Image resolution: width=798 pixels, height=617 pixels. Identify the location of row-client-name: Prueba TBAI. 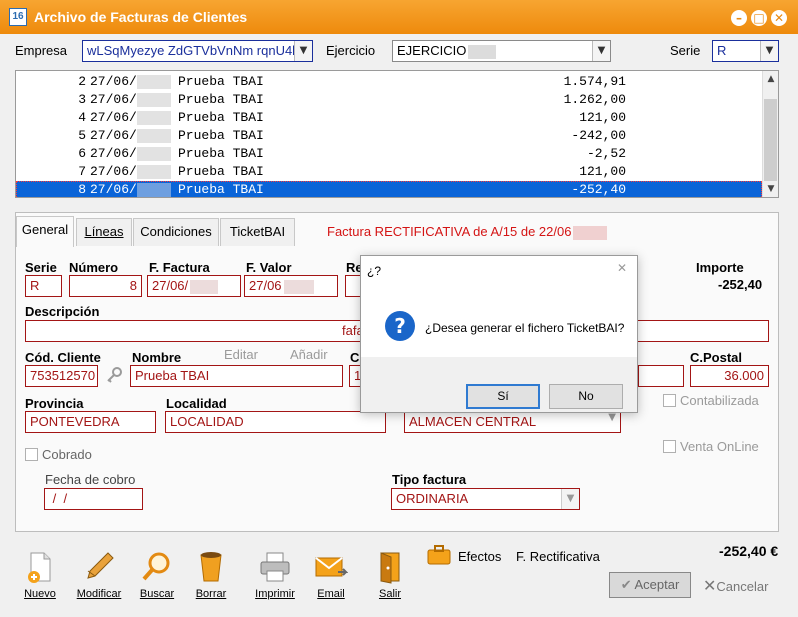
(221, 117).